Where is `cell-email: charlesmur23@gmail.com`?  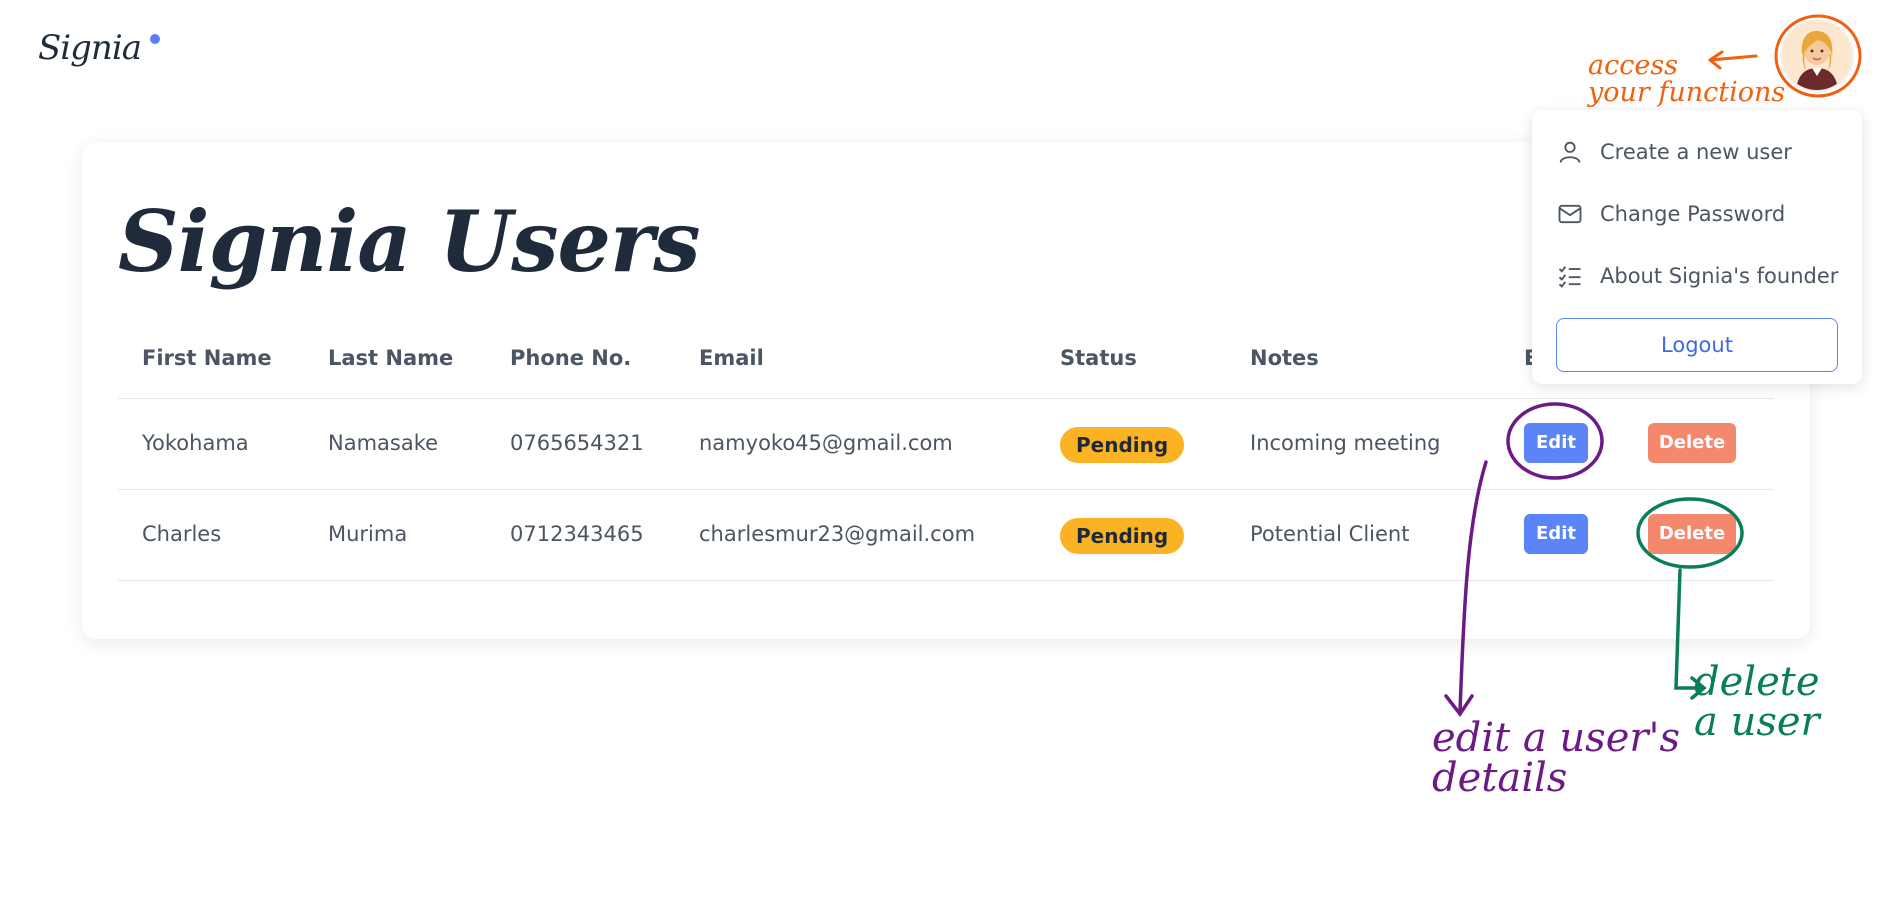 cell-email: charlesmur23@gmail.com is located at coordinates (837, 534).